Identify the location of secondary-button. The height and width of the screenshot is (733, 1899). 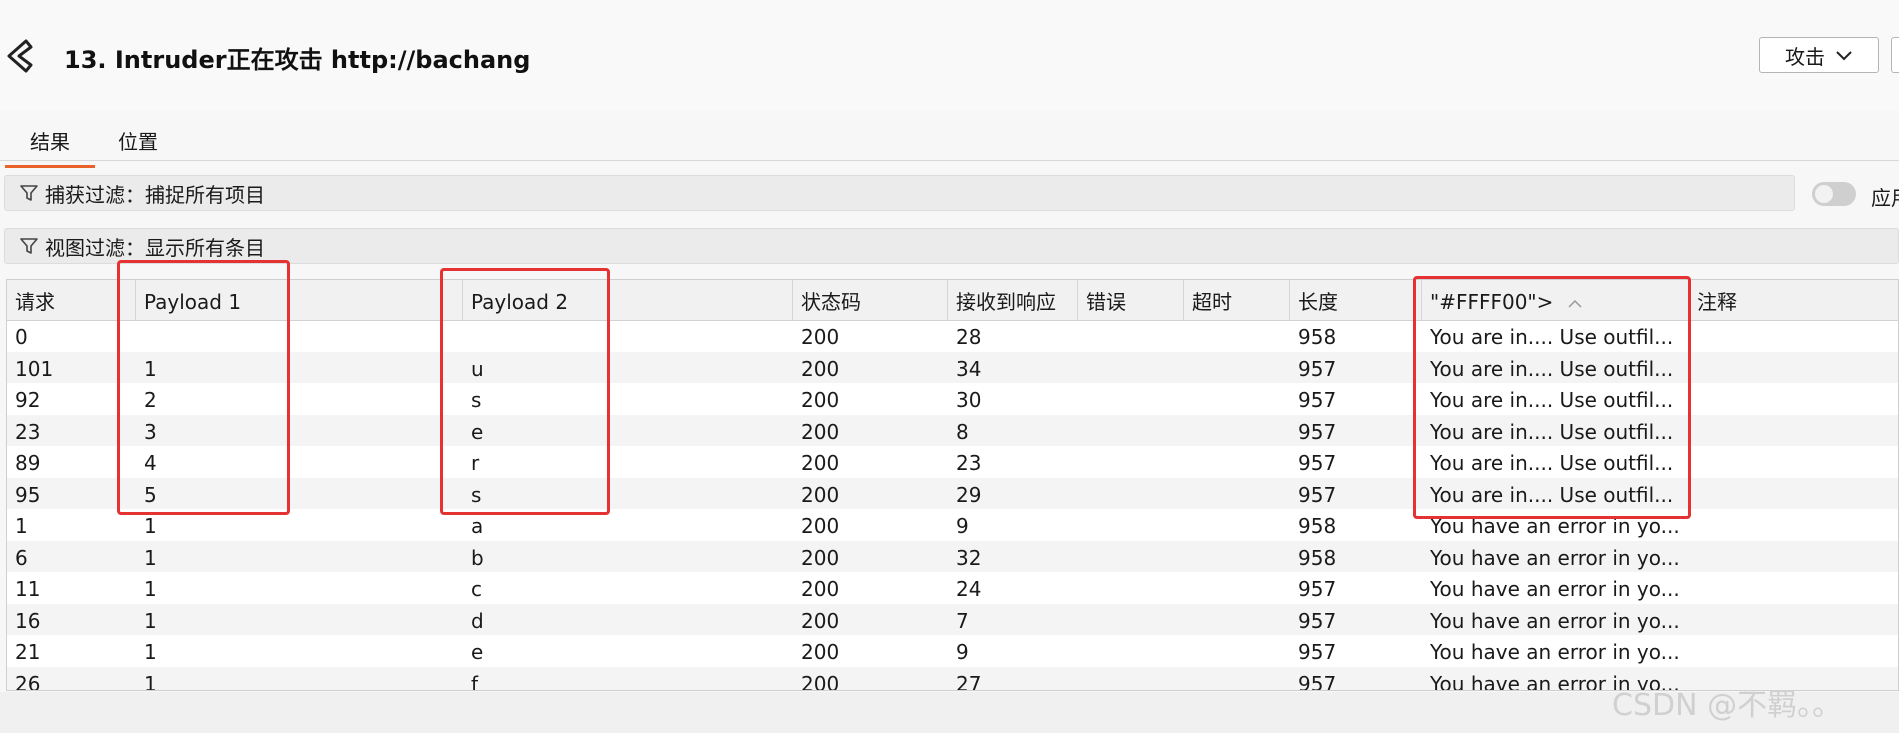
(1895, 55).